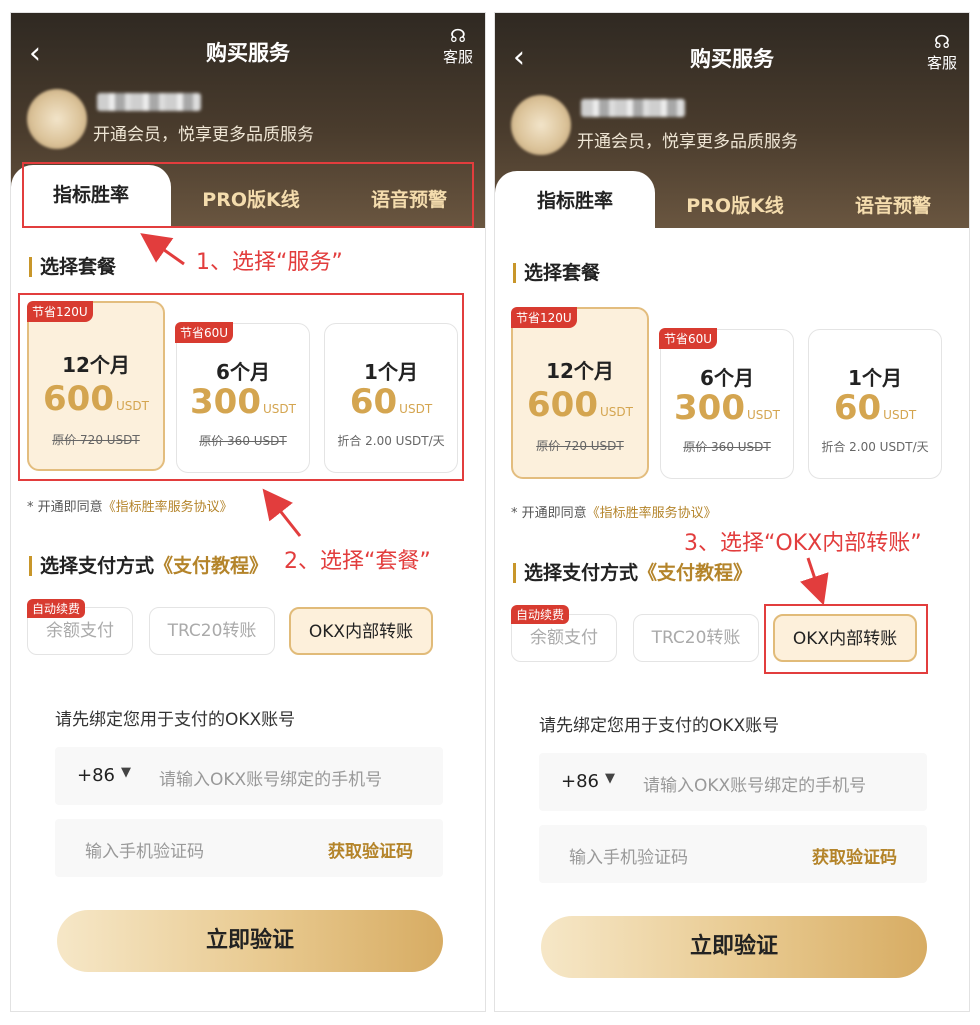  What do you see at coordinates (282, 512) in the screenshot?
I see `arrow-step2` at bounding box center [282, 512].